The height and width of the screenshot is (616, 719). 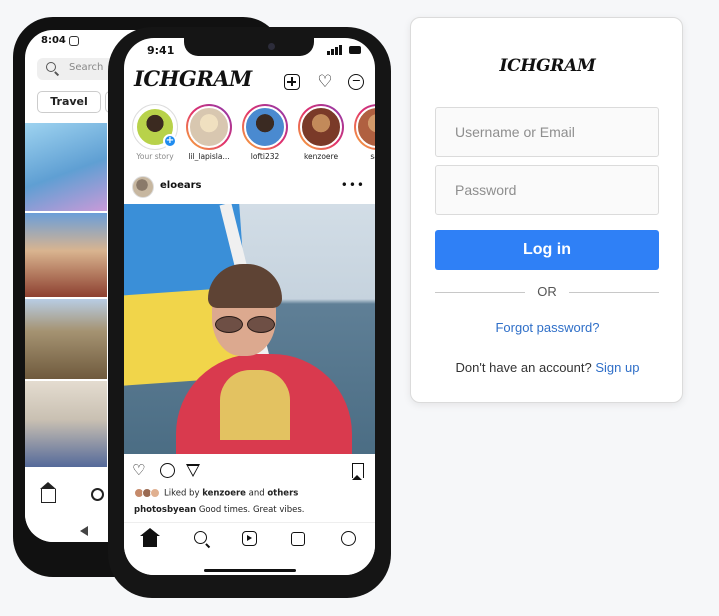 I want to click on app-logo: ICHGRAM, so click(x=547, y=66).